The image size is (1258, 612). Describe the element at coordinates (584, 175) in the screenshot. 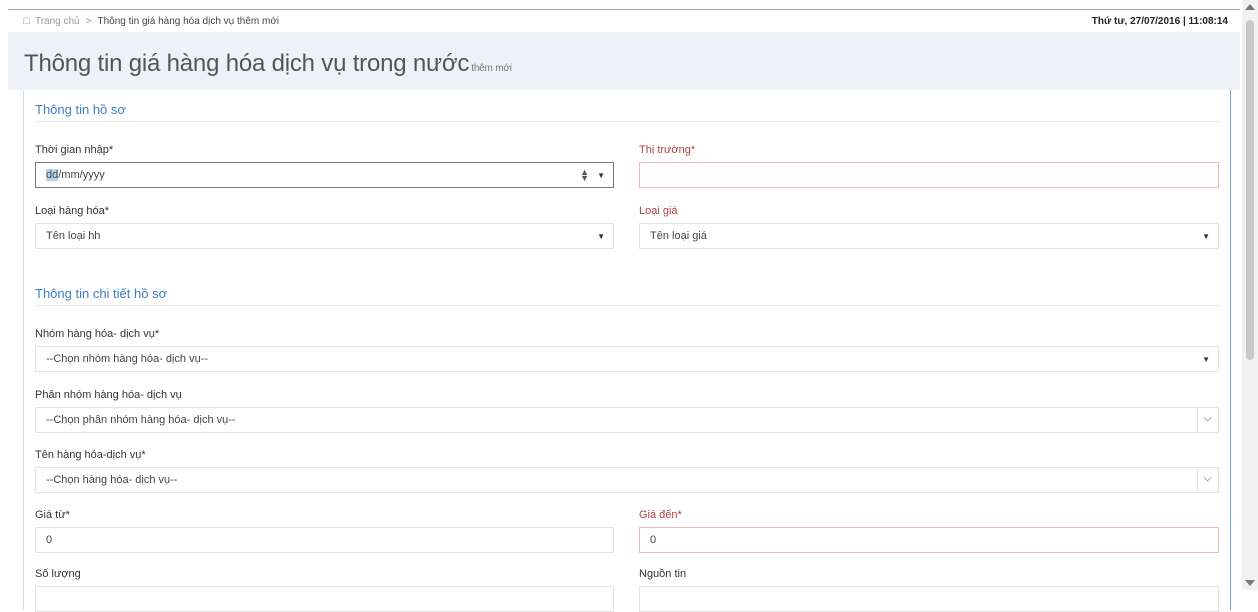

I see `spinner-icon: ▲ ▼` at that location.